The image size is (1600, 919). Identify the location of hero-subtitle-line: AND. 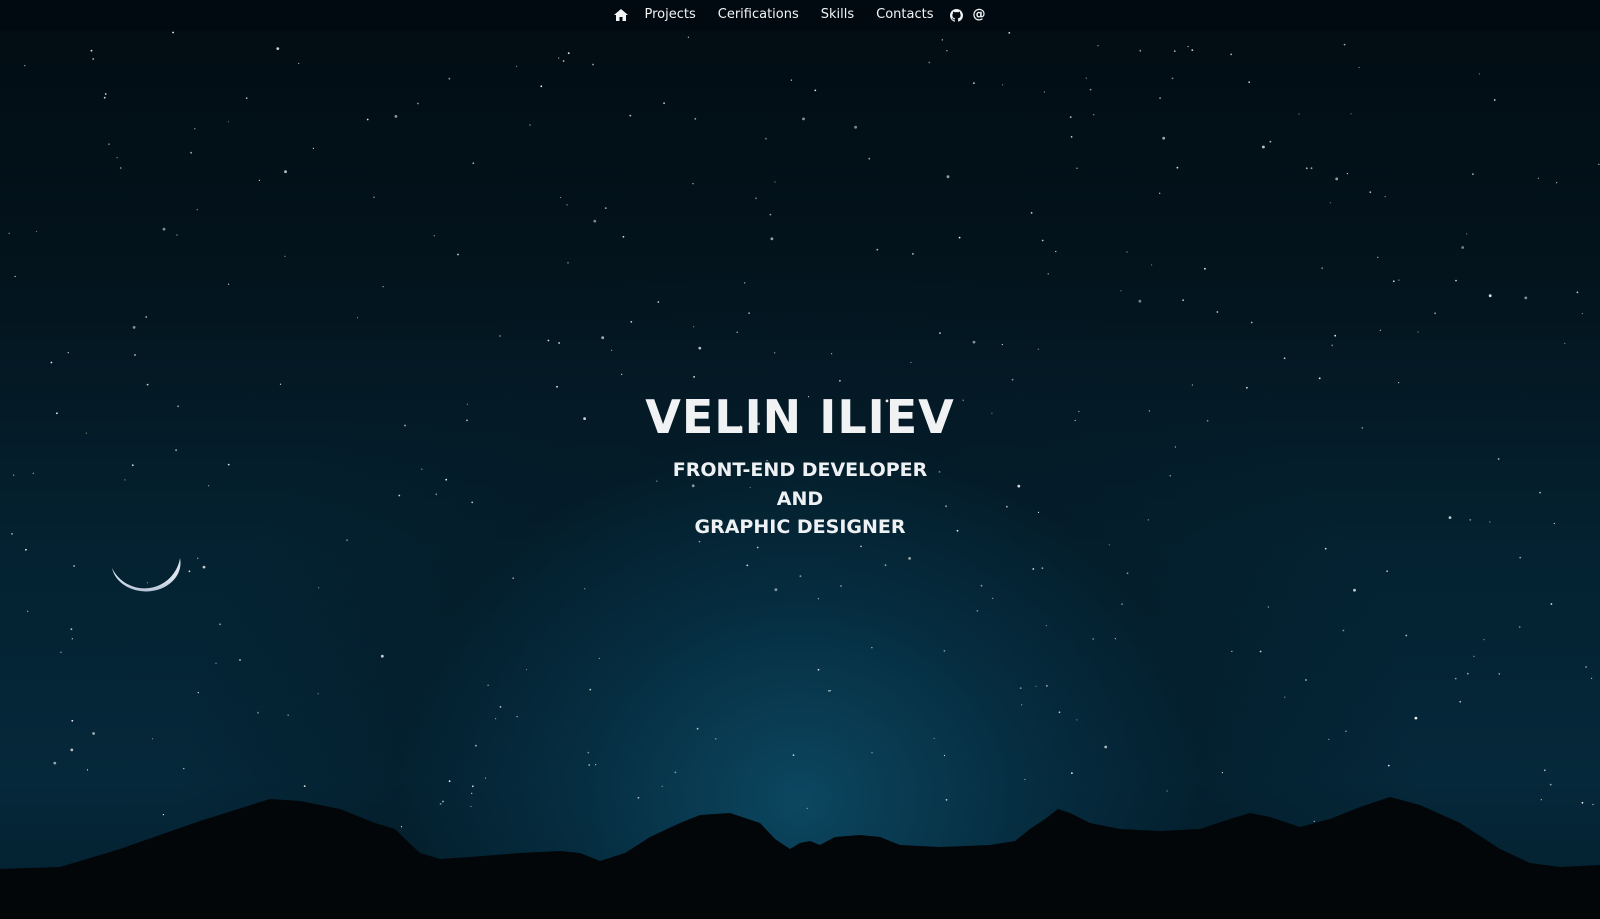
(800, 498).